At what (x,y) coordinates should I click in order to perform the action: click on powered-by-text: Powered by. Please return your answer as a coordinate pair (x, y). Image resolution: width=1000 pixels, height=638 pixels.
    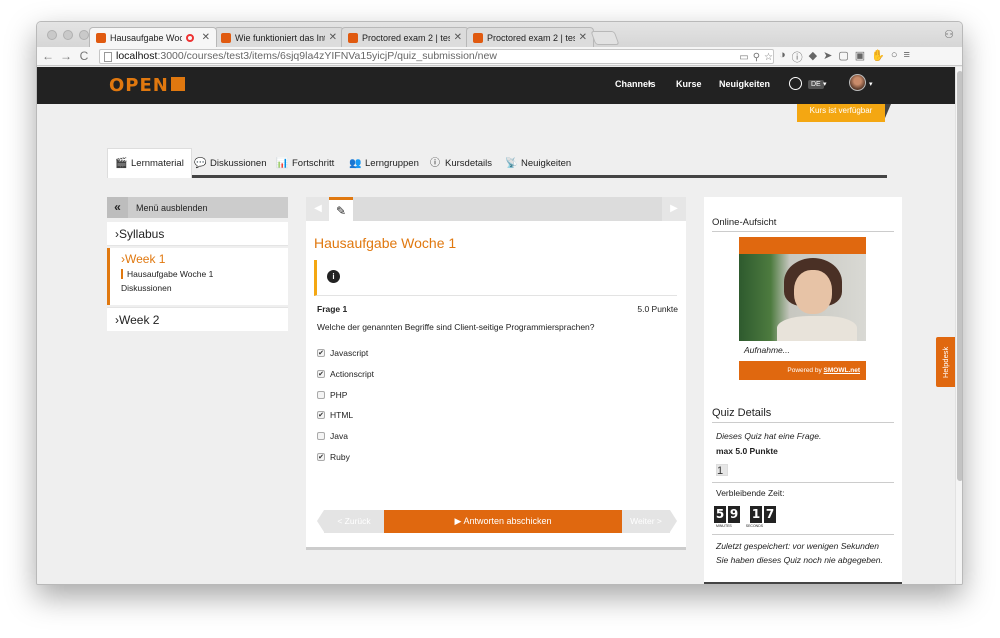
    Looking at the image, I should click on (804, 370).